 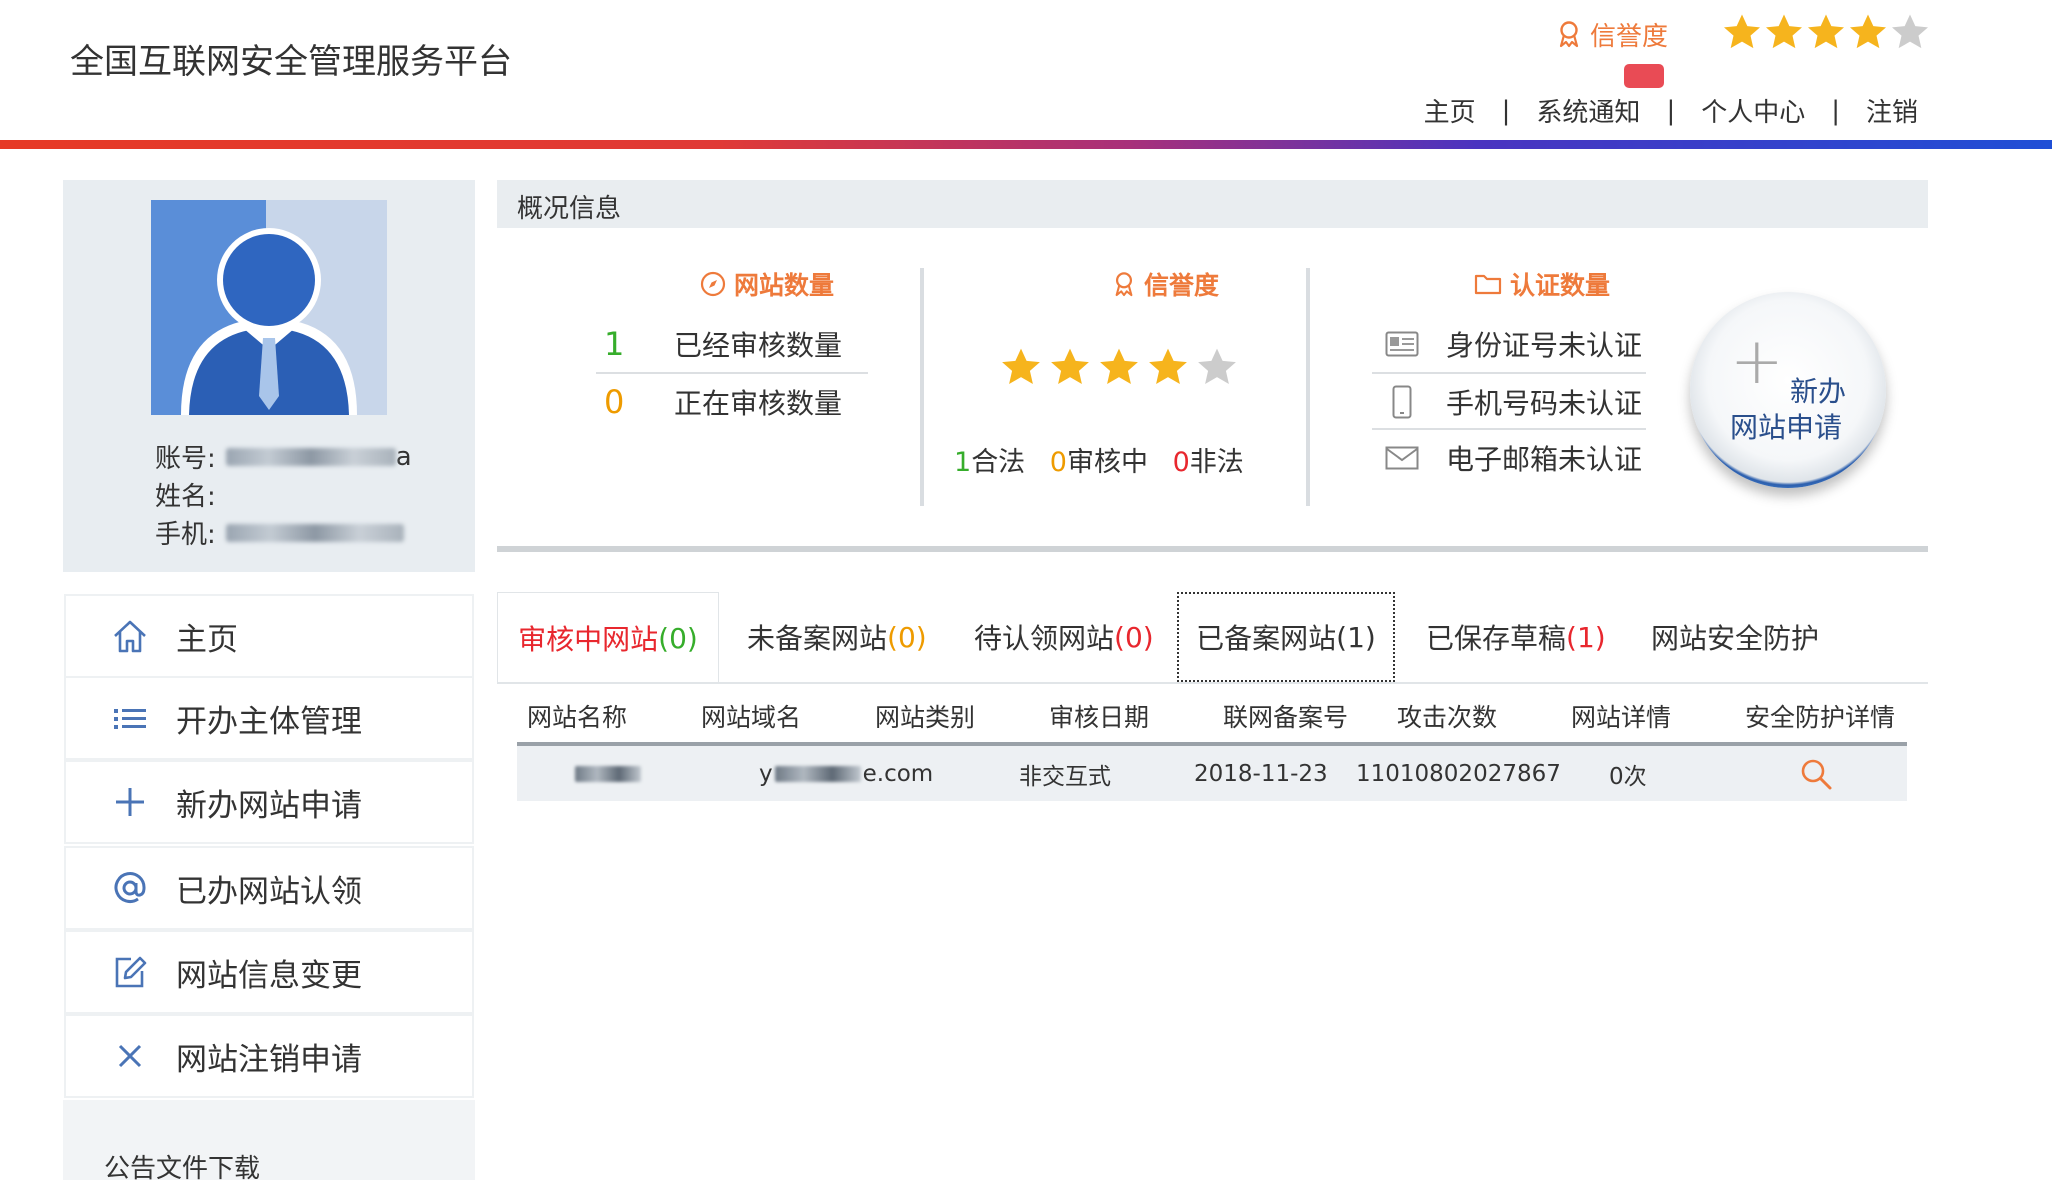 I want to click on credit-status-line: 1合法 0审核中 0非法, so click(x=1099, y=459).